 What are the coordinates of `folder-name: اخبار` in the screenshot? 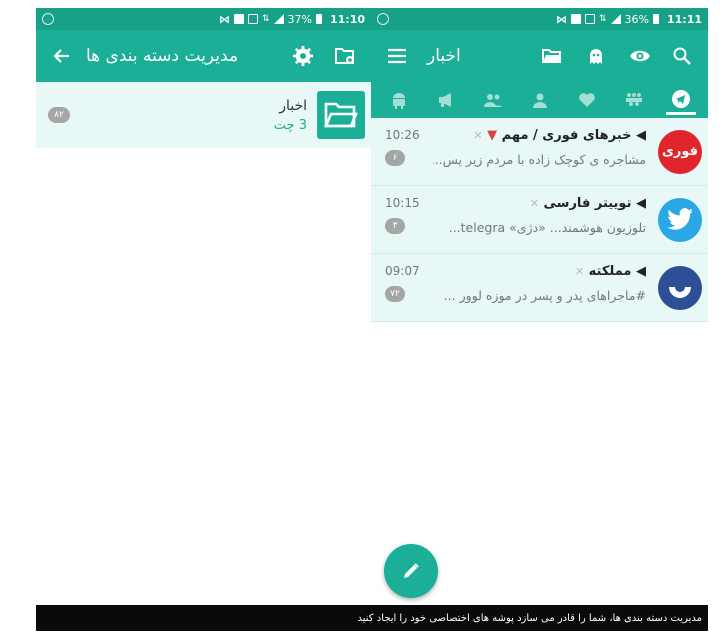 It's located at (293, 105).